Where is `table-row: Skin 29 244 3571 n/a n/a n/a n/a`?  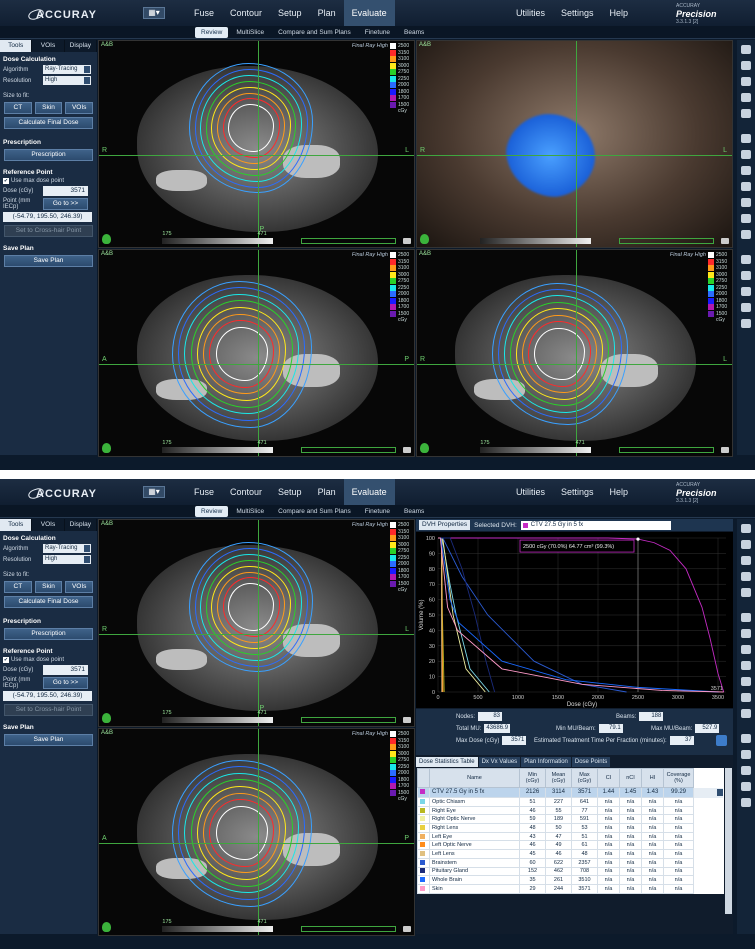 table-row: Skin 29 244 3571 n/a n/a n/a n/a is located at coordinates (570, 888).